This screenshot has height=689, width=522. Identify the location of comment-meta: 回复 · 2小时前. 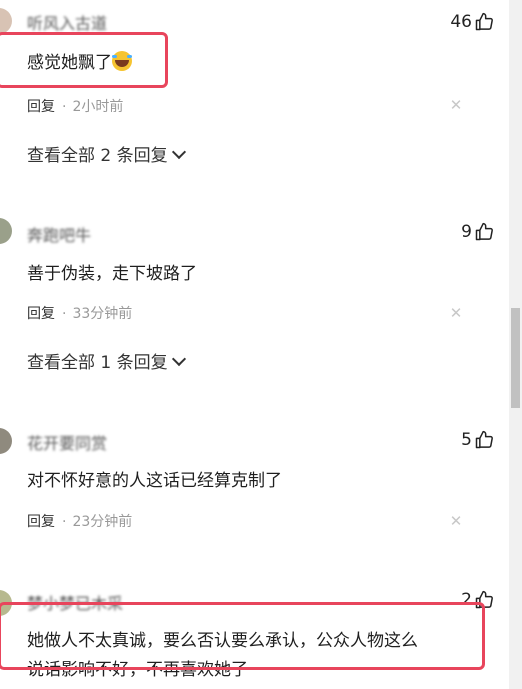
(75, 106).